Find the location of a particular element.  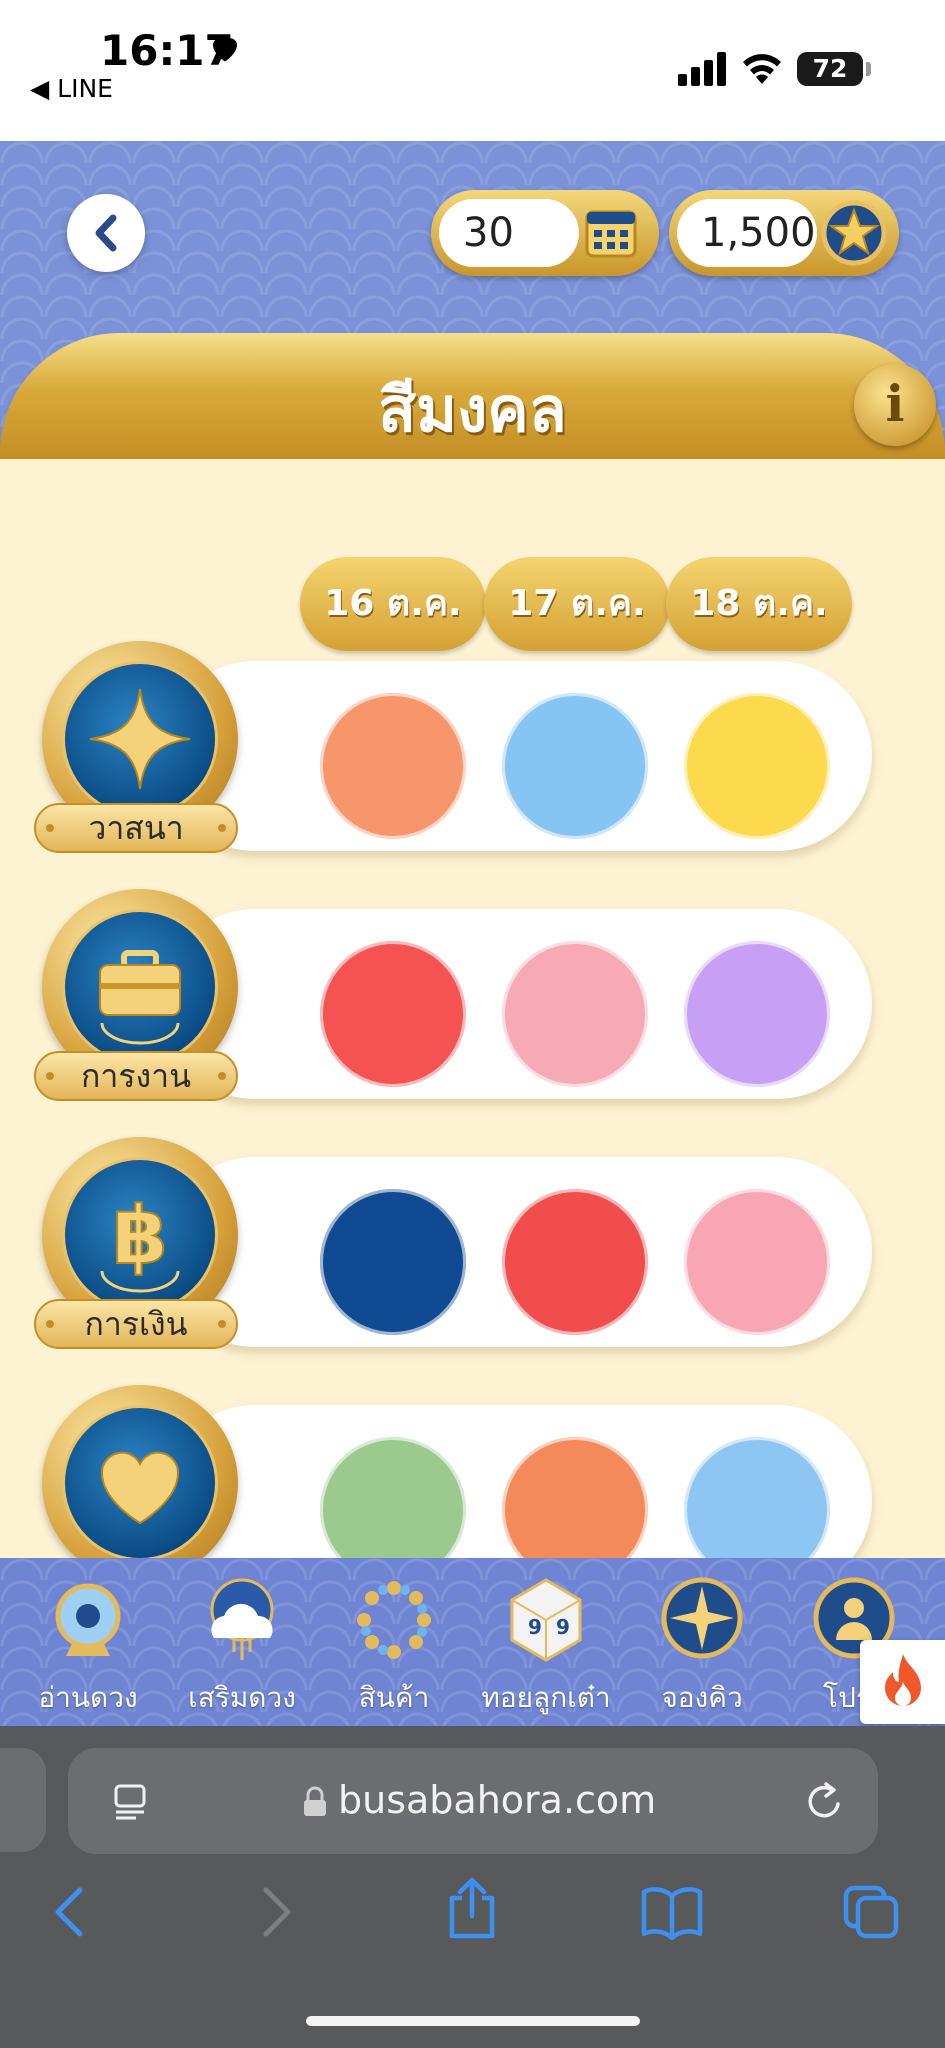

address-bar: busabahora.com is located at coordinates (473, 1801).